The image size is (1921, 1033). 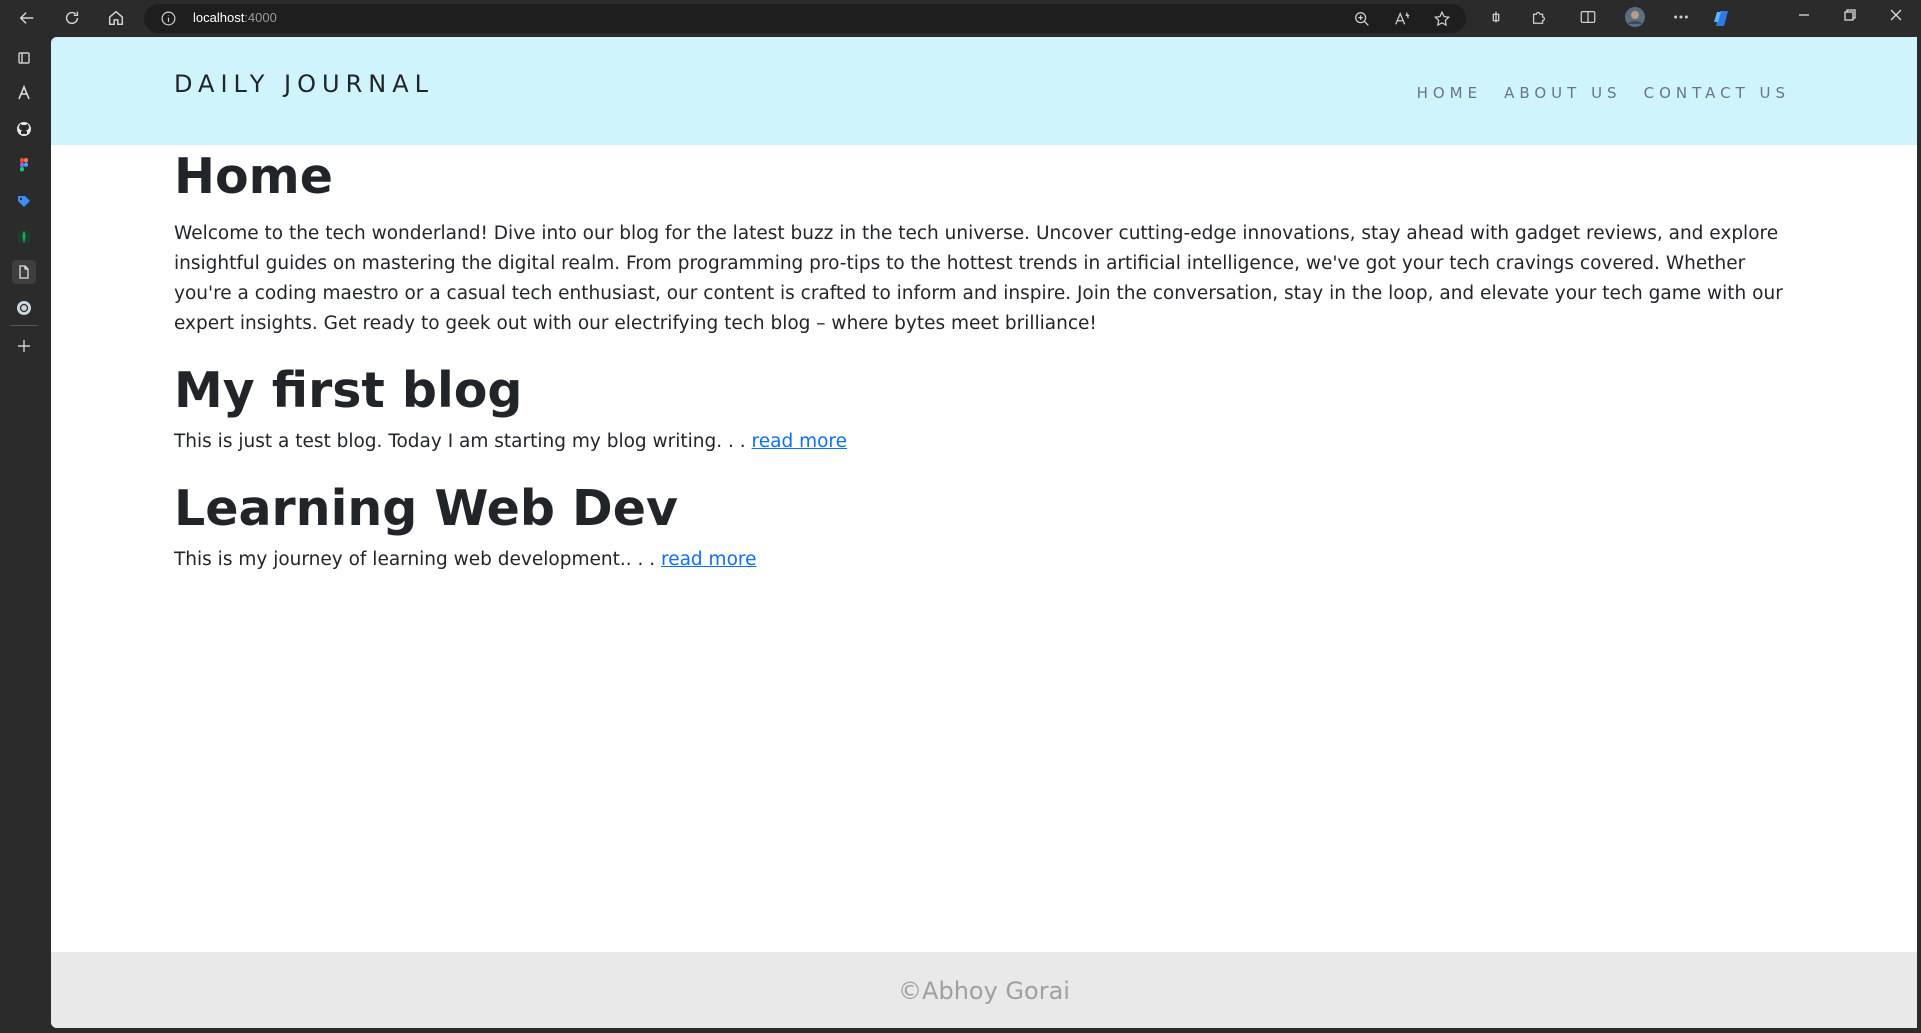 What do you see at coordinates (24, 272) in the screenshot?
I see `document-icon` at bounding box center [24, 272].